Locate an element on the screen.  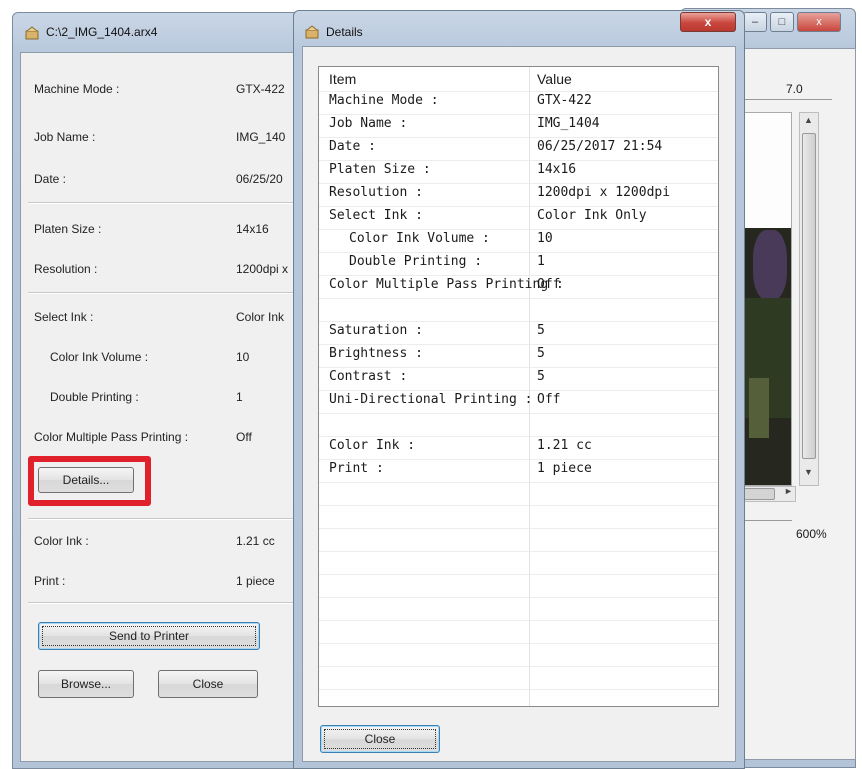
field-label-color-ink: Color Ink : is located at coordinates (61, 541).